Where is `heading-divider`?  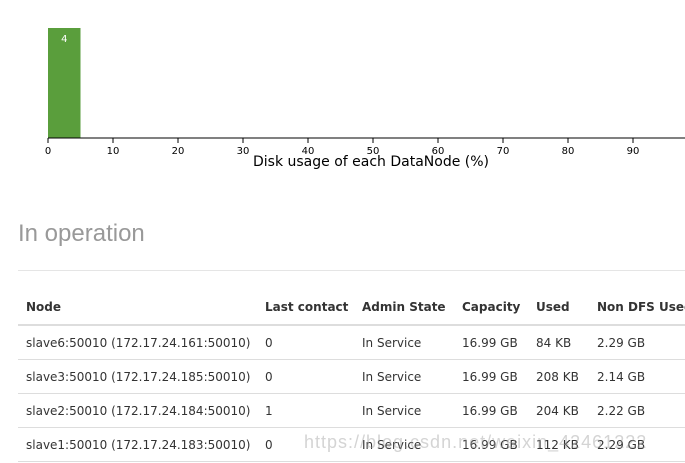 heading-divider is located at coordinates (351, 270).